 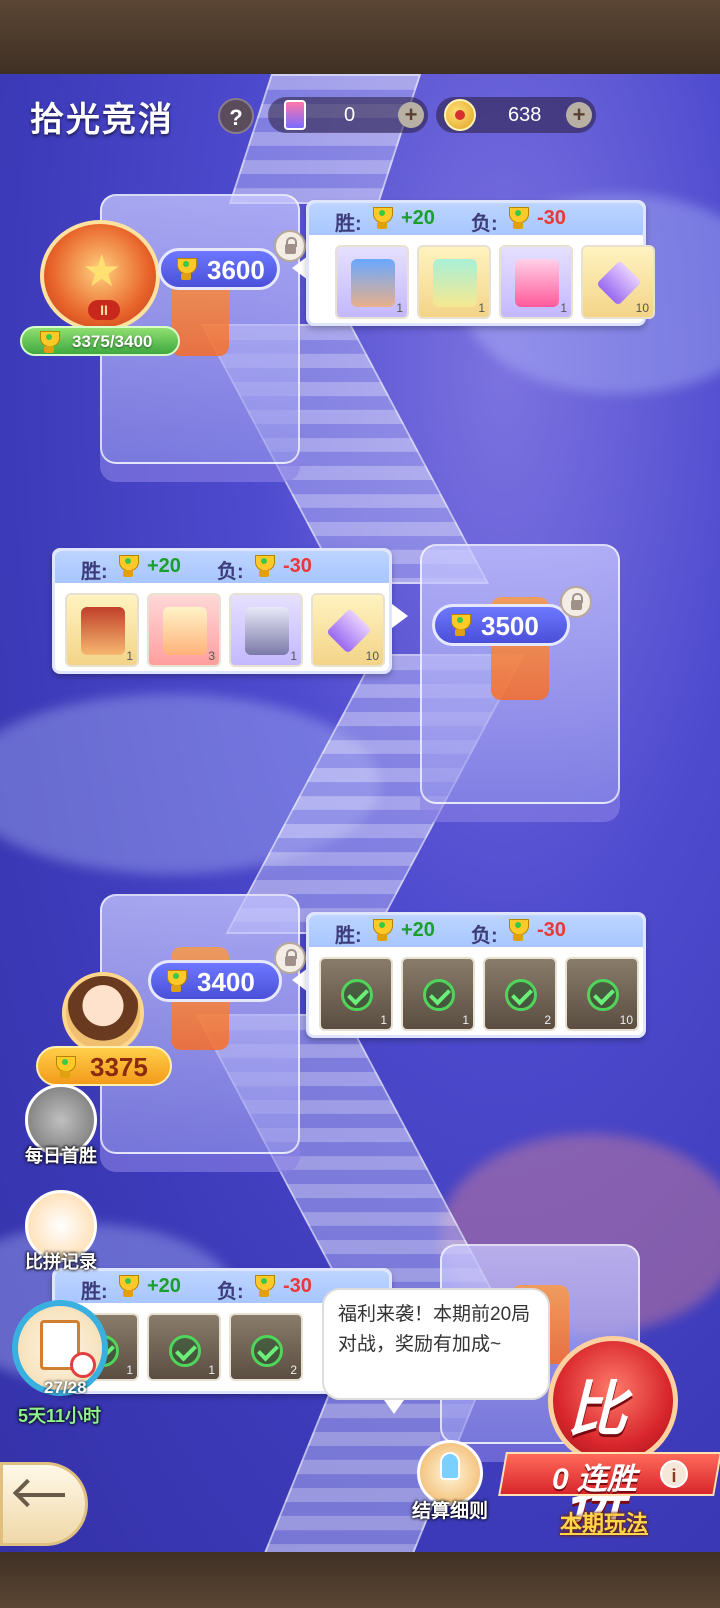 What do you see at coordinates (60, 1416) in the screenshot?
I see `task-time-left: 5天11小时` at bounding box center [60, 1416].